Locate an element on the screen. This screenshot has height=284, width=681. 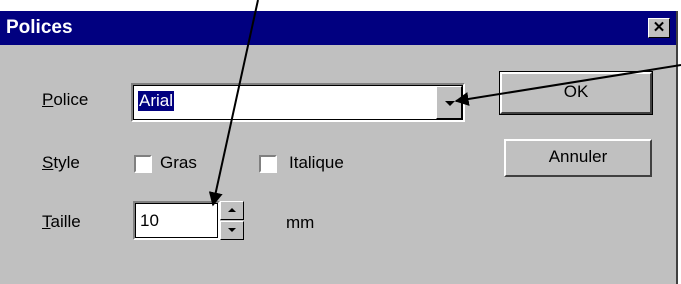
arrow-to-dropdown is located at coordinates (567, 85).